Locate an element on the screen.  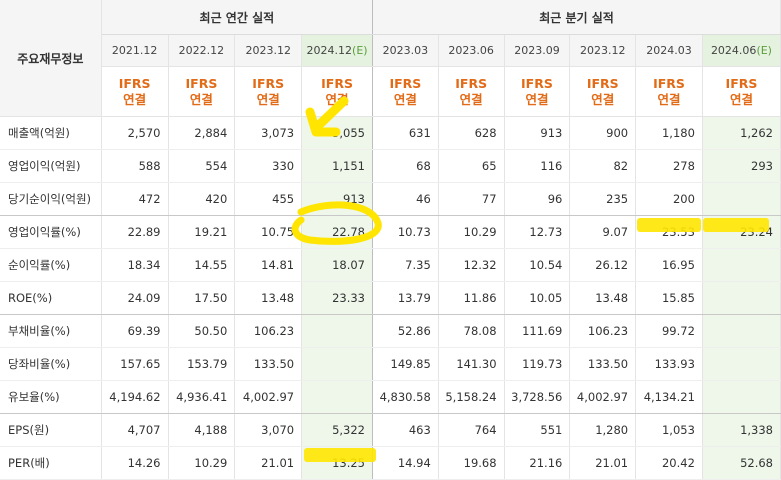
estimate-tag: (E) is located at coordinates (764, 50).